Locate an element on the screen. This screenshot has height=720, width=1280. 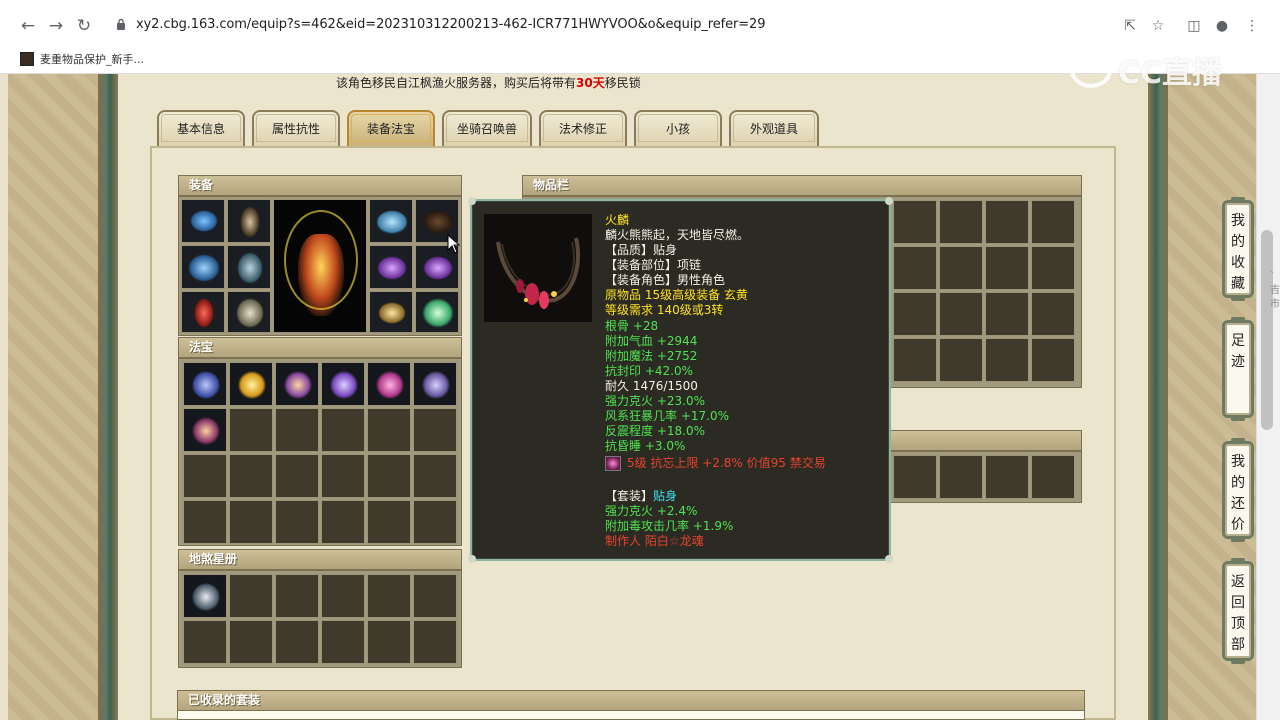
tab-equipment: 装备法宝 is located at coordinates (391, 128).